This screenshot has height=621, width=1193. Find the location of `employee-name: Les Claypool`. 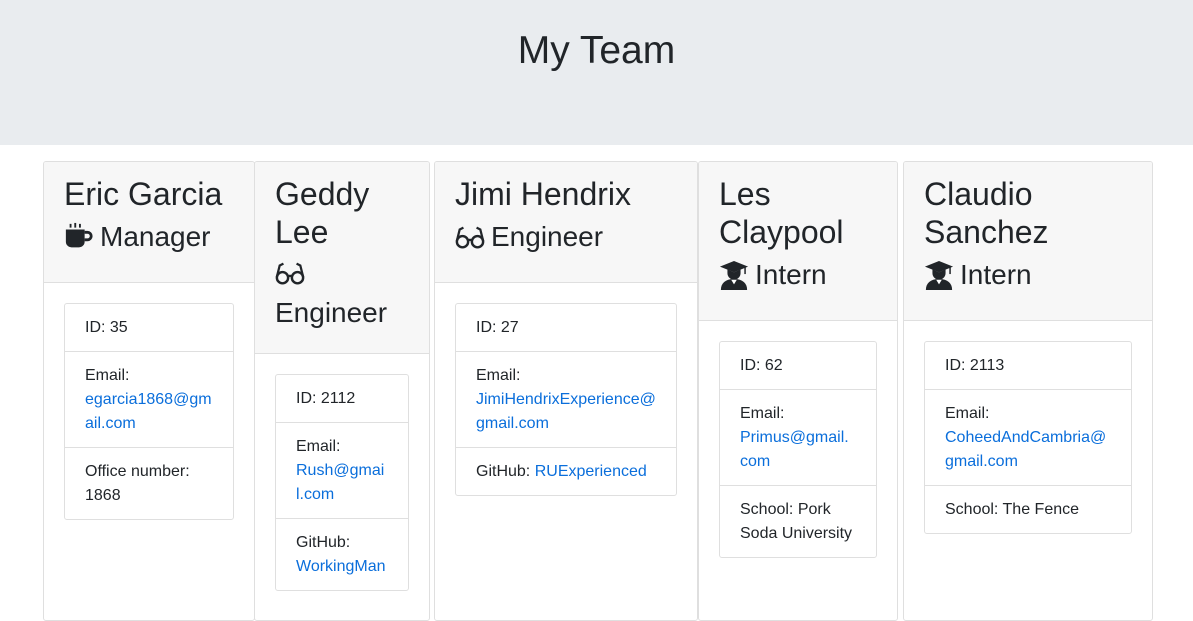

employee-name: Les Claypool is located at coordinates (781, 213).